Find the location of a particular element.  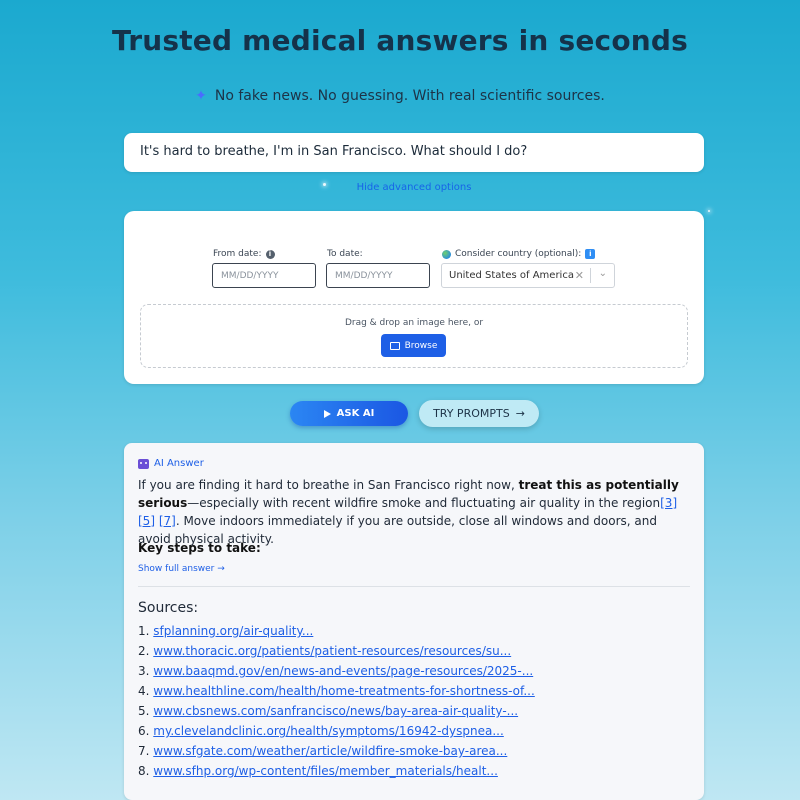

from-date-input: MM/DD/YYYY is located at coordinates (264, 275).